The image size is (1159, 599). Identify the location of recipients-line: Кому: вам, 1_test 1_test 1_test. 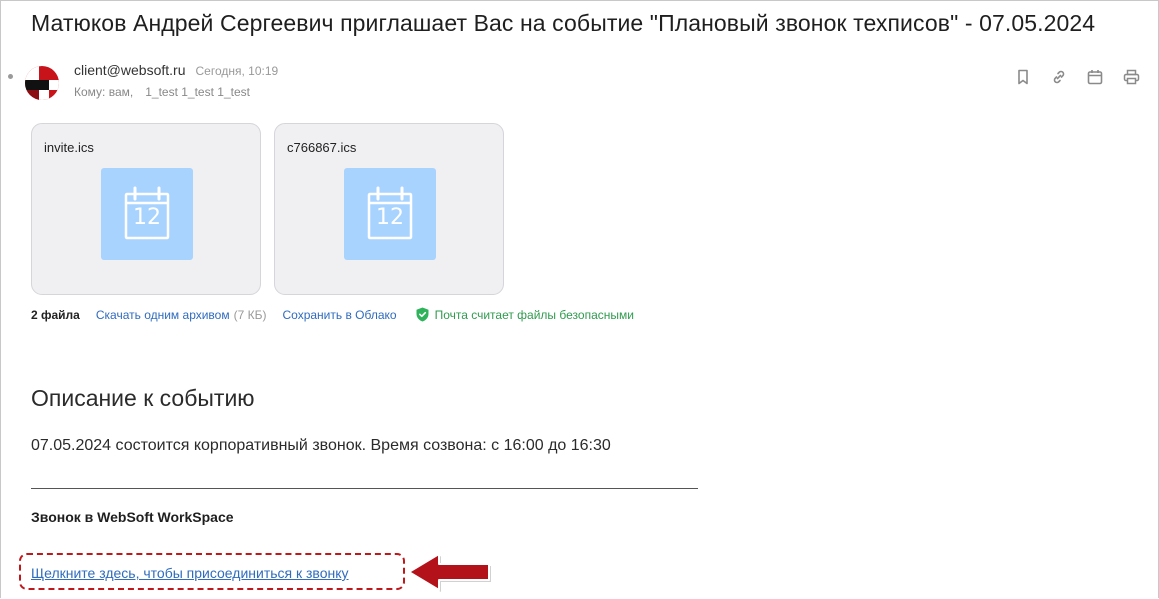
(162, 92).